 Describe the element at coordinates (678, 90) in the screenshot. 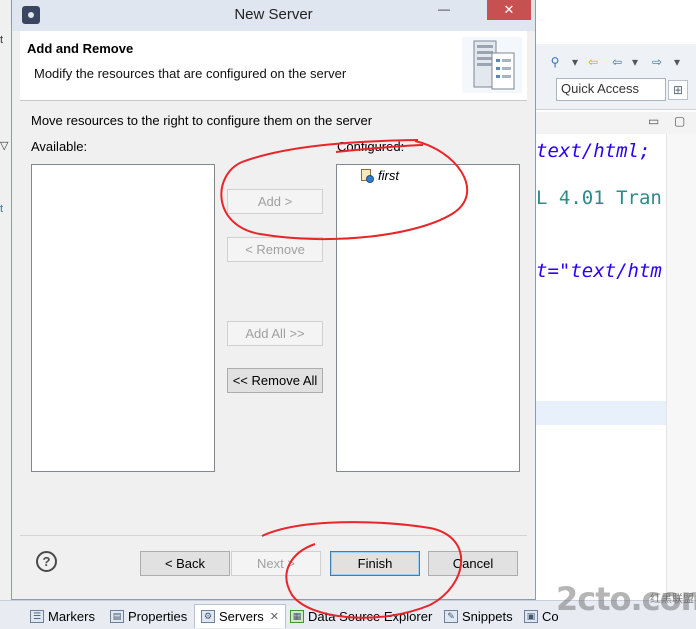

I see `open-perspective-icon: ⊞` at that location.